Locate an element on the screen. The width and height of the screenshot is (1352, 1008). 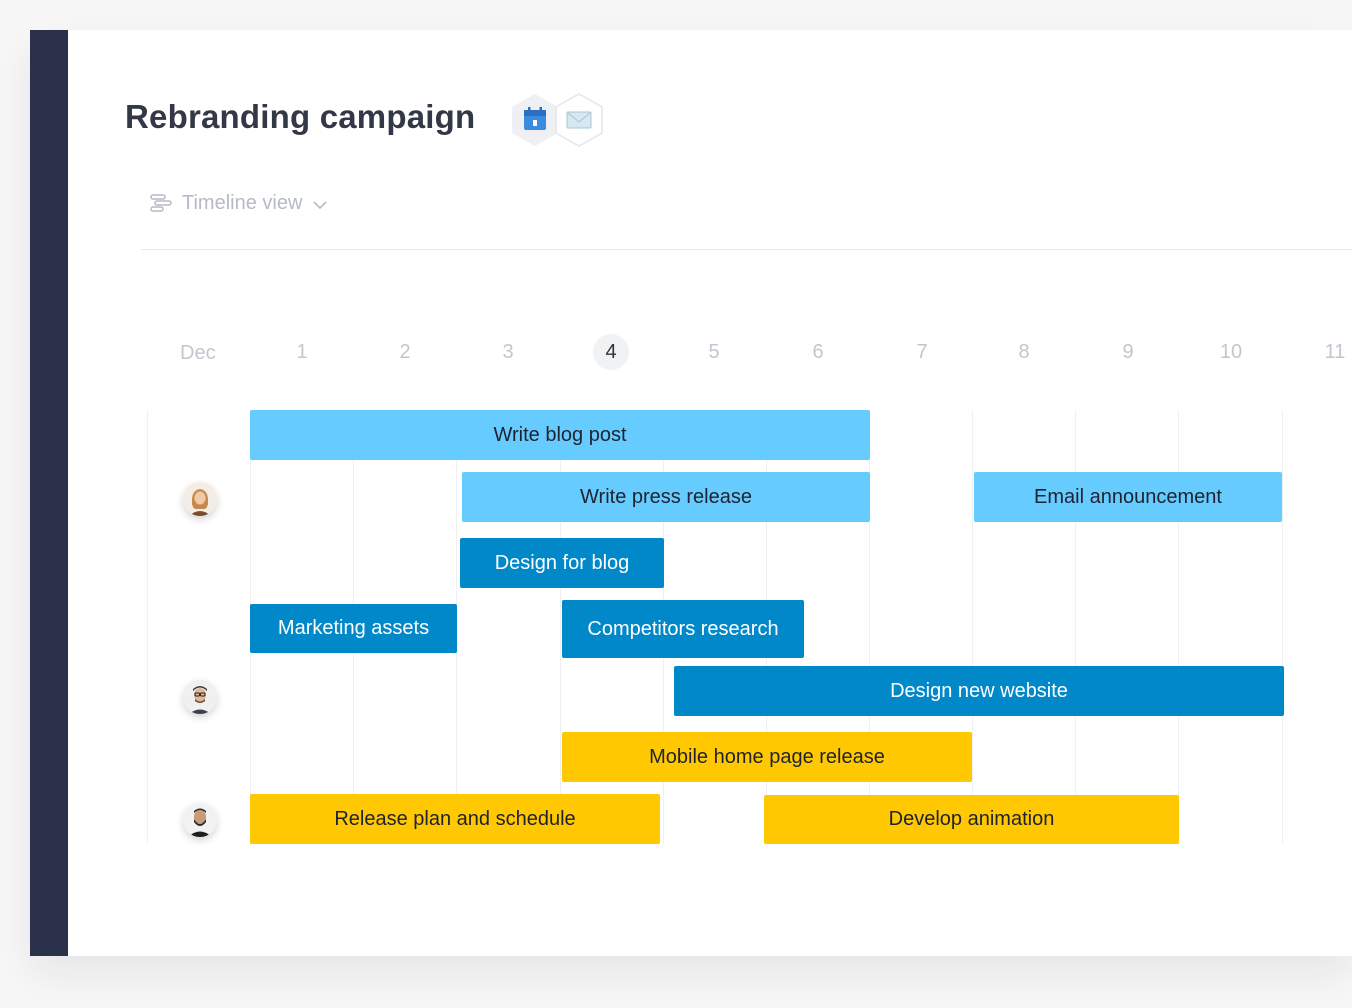
task-bar: Design new website is located at coordinates (979, 691).